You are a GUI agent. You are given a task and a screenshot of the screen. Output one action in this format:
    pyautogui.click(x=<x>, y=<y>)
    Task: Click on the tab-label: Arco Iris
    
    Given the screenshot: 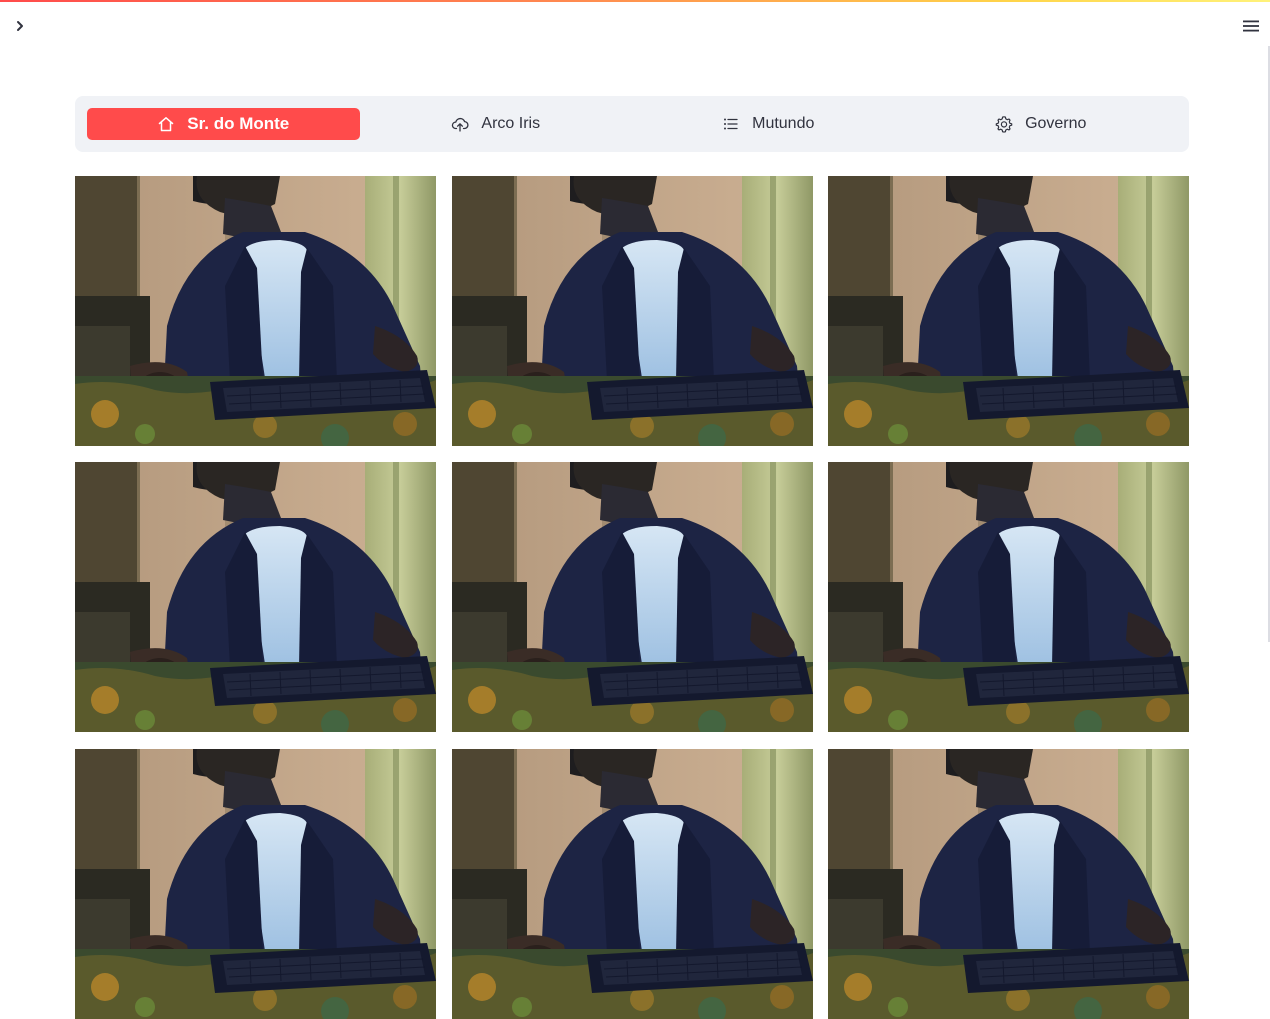 What is the action you would take?
    pyautogui.click(x=511, y=123)
    